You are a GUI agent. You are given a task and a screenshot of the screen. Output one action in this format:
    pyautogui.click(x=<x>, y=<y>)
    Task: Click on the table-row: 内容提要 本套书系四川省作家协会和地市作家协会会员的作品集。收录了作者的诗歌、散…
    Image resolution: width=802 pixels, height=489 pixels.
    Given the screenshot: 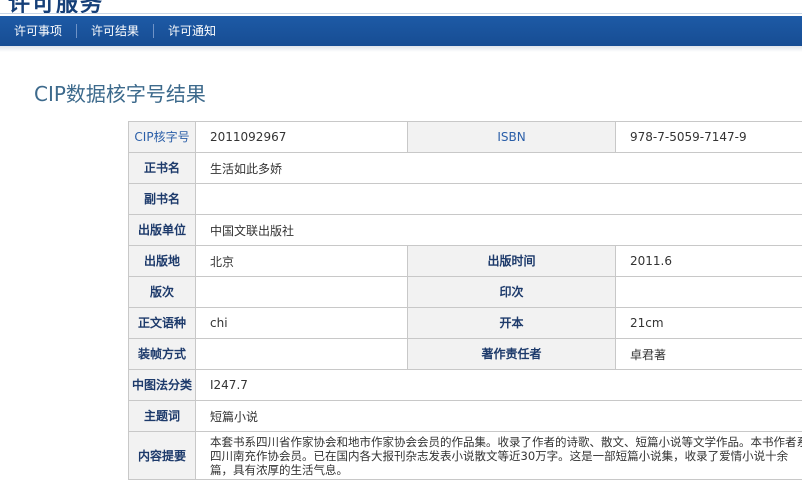 What is the action you would take?
    pyautogui.click(x=465, y=455)
    